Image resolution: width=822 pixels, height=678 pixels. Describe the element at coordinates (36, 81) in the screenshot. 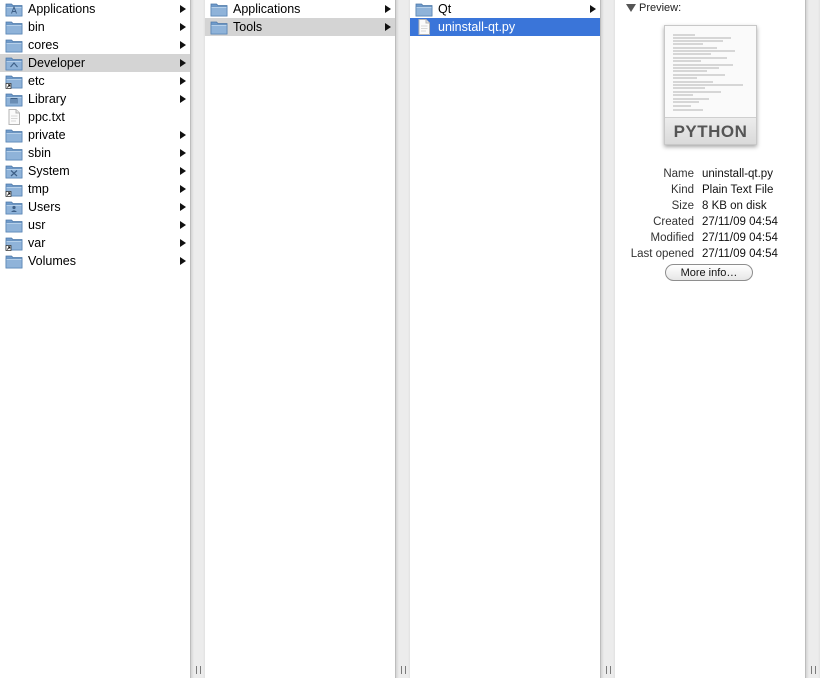

I see `item-label: etc` at that location.